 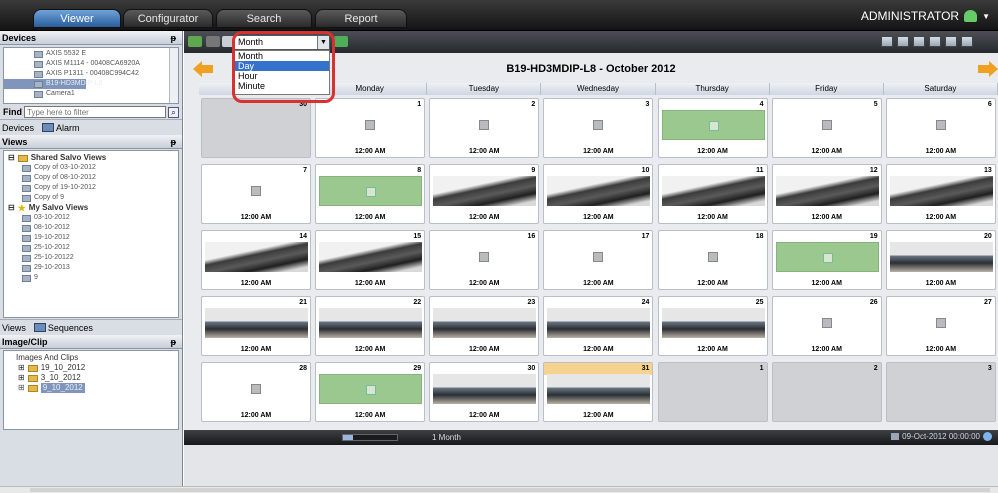 I want to click on clips-root: Images And Clips, so click(x=91, y=358).